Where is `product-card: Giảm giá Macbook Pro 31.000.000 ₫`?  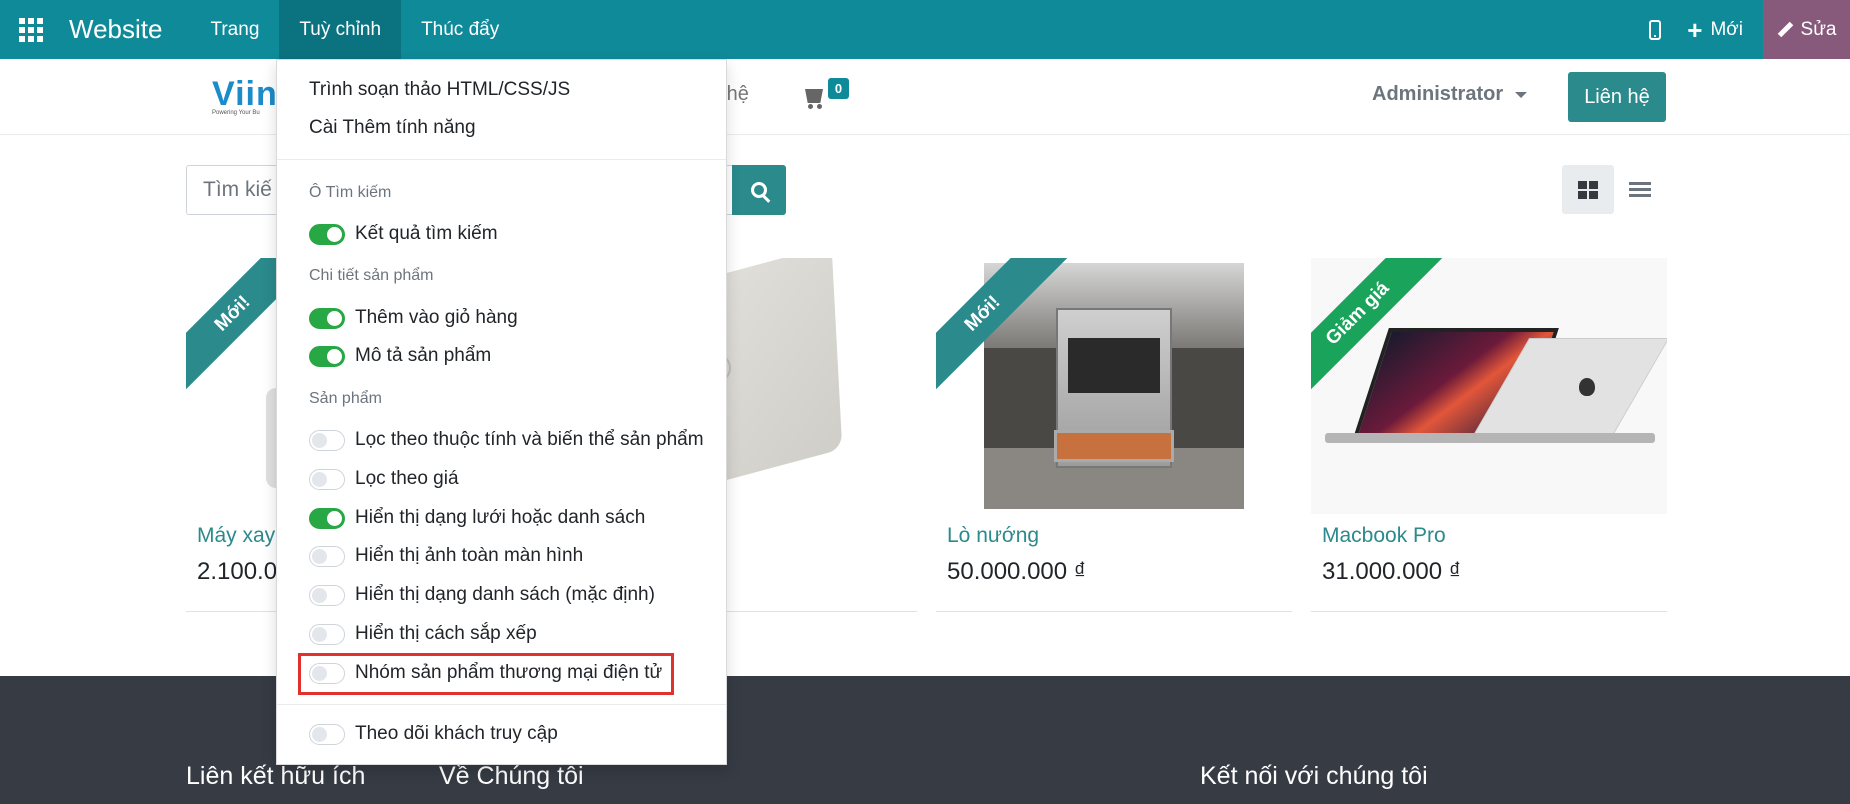 product-card: Giảm giá Macbook Pro 31.000.000 ₫ is located at coordinates (1489, 435).